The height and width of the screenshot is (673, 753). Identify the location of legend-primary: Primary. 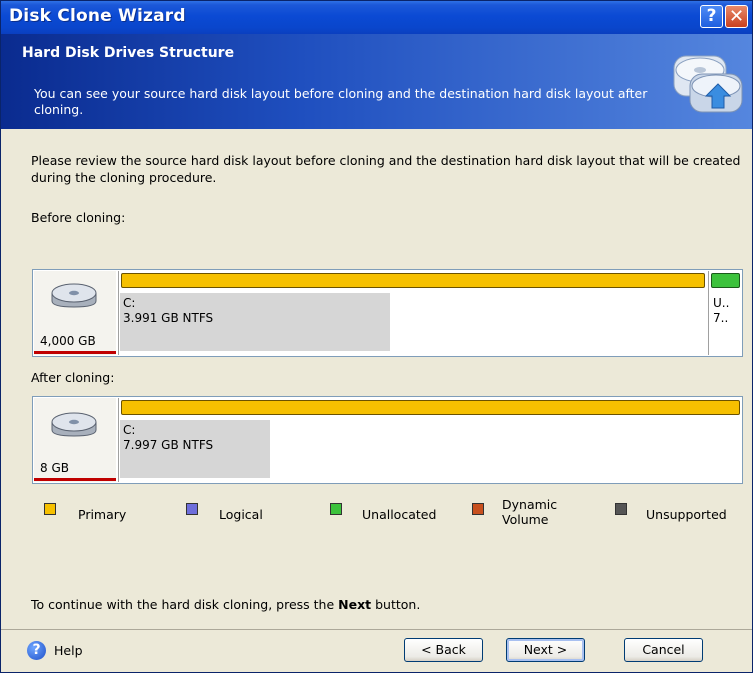
(102, 514).